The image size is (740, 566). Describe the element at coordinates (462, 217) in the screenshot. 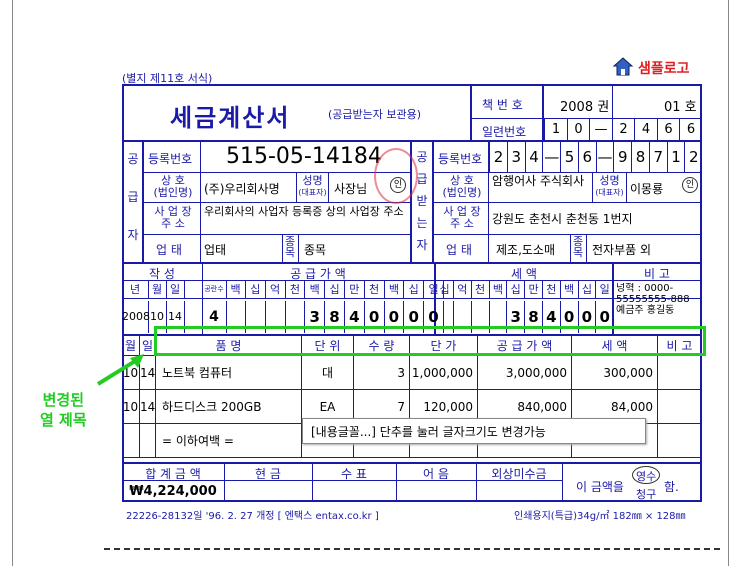

I see `buyer-addr-label: 사 업 장주 소` at that location.